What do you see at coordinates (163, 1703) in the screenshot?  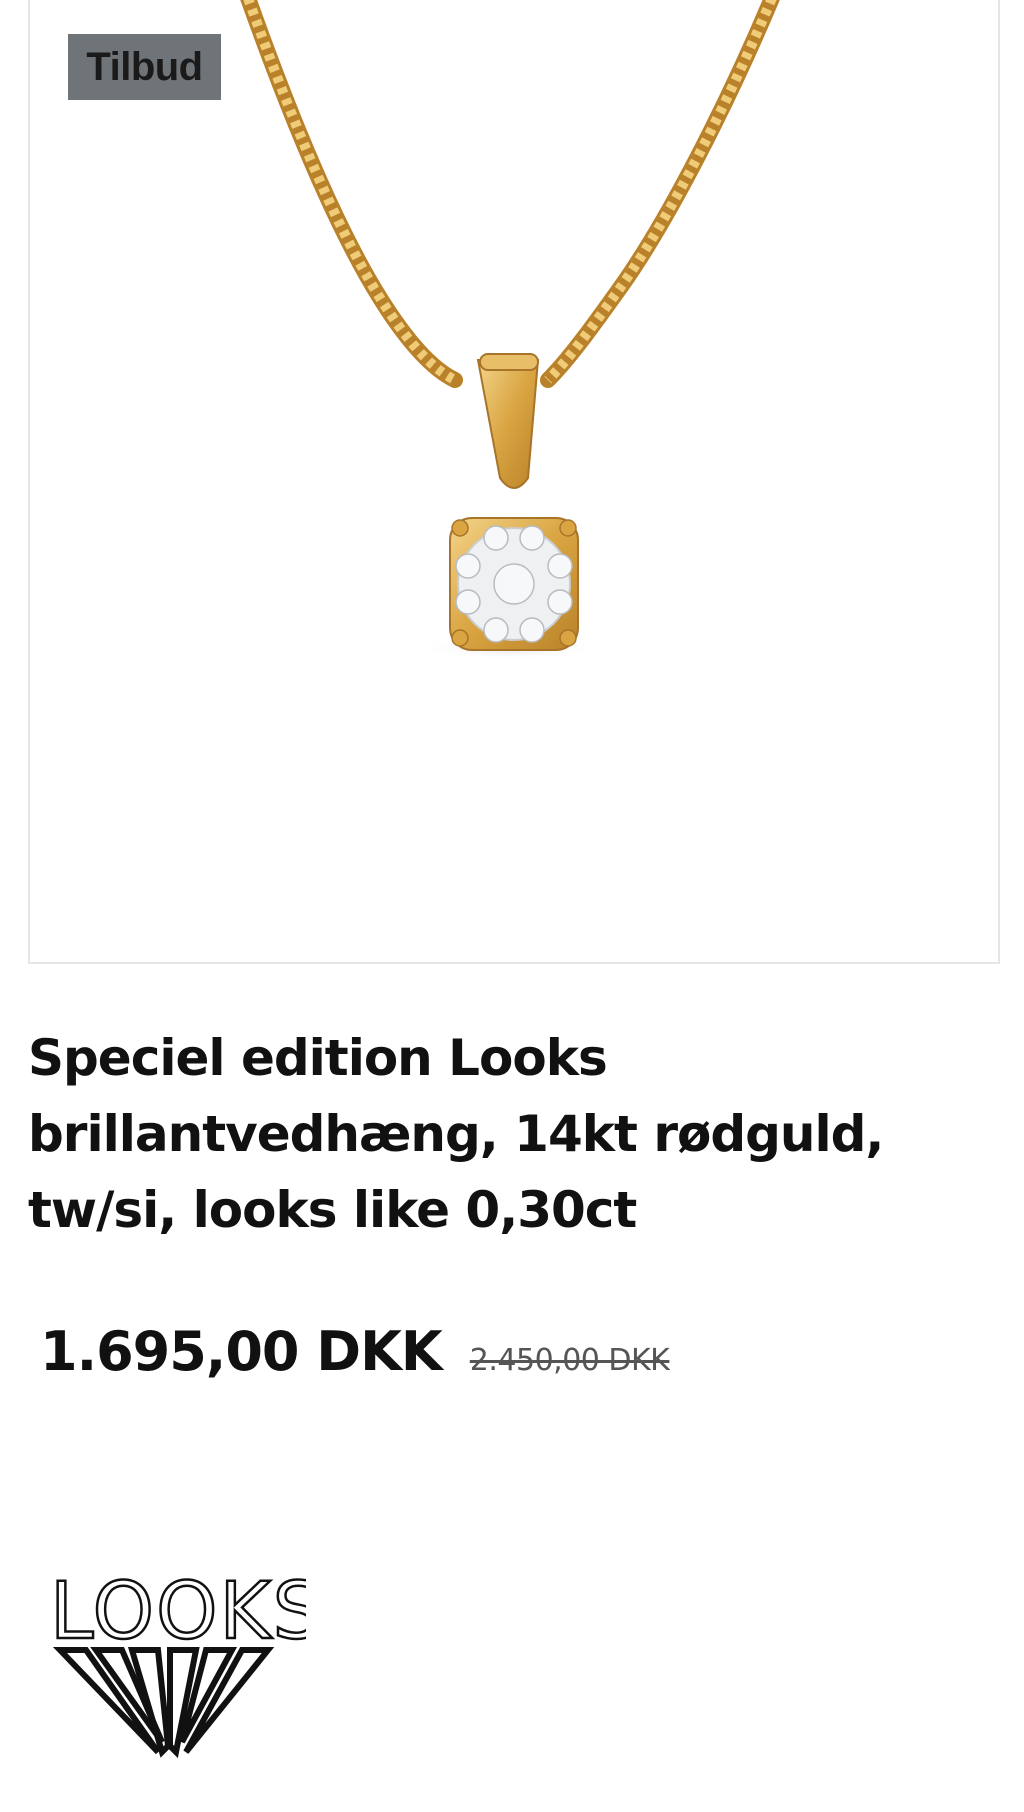 I see `diamond-logo-icon` at bounding box center [163, 1703].